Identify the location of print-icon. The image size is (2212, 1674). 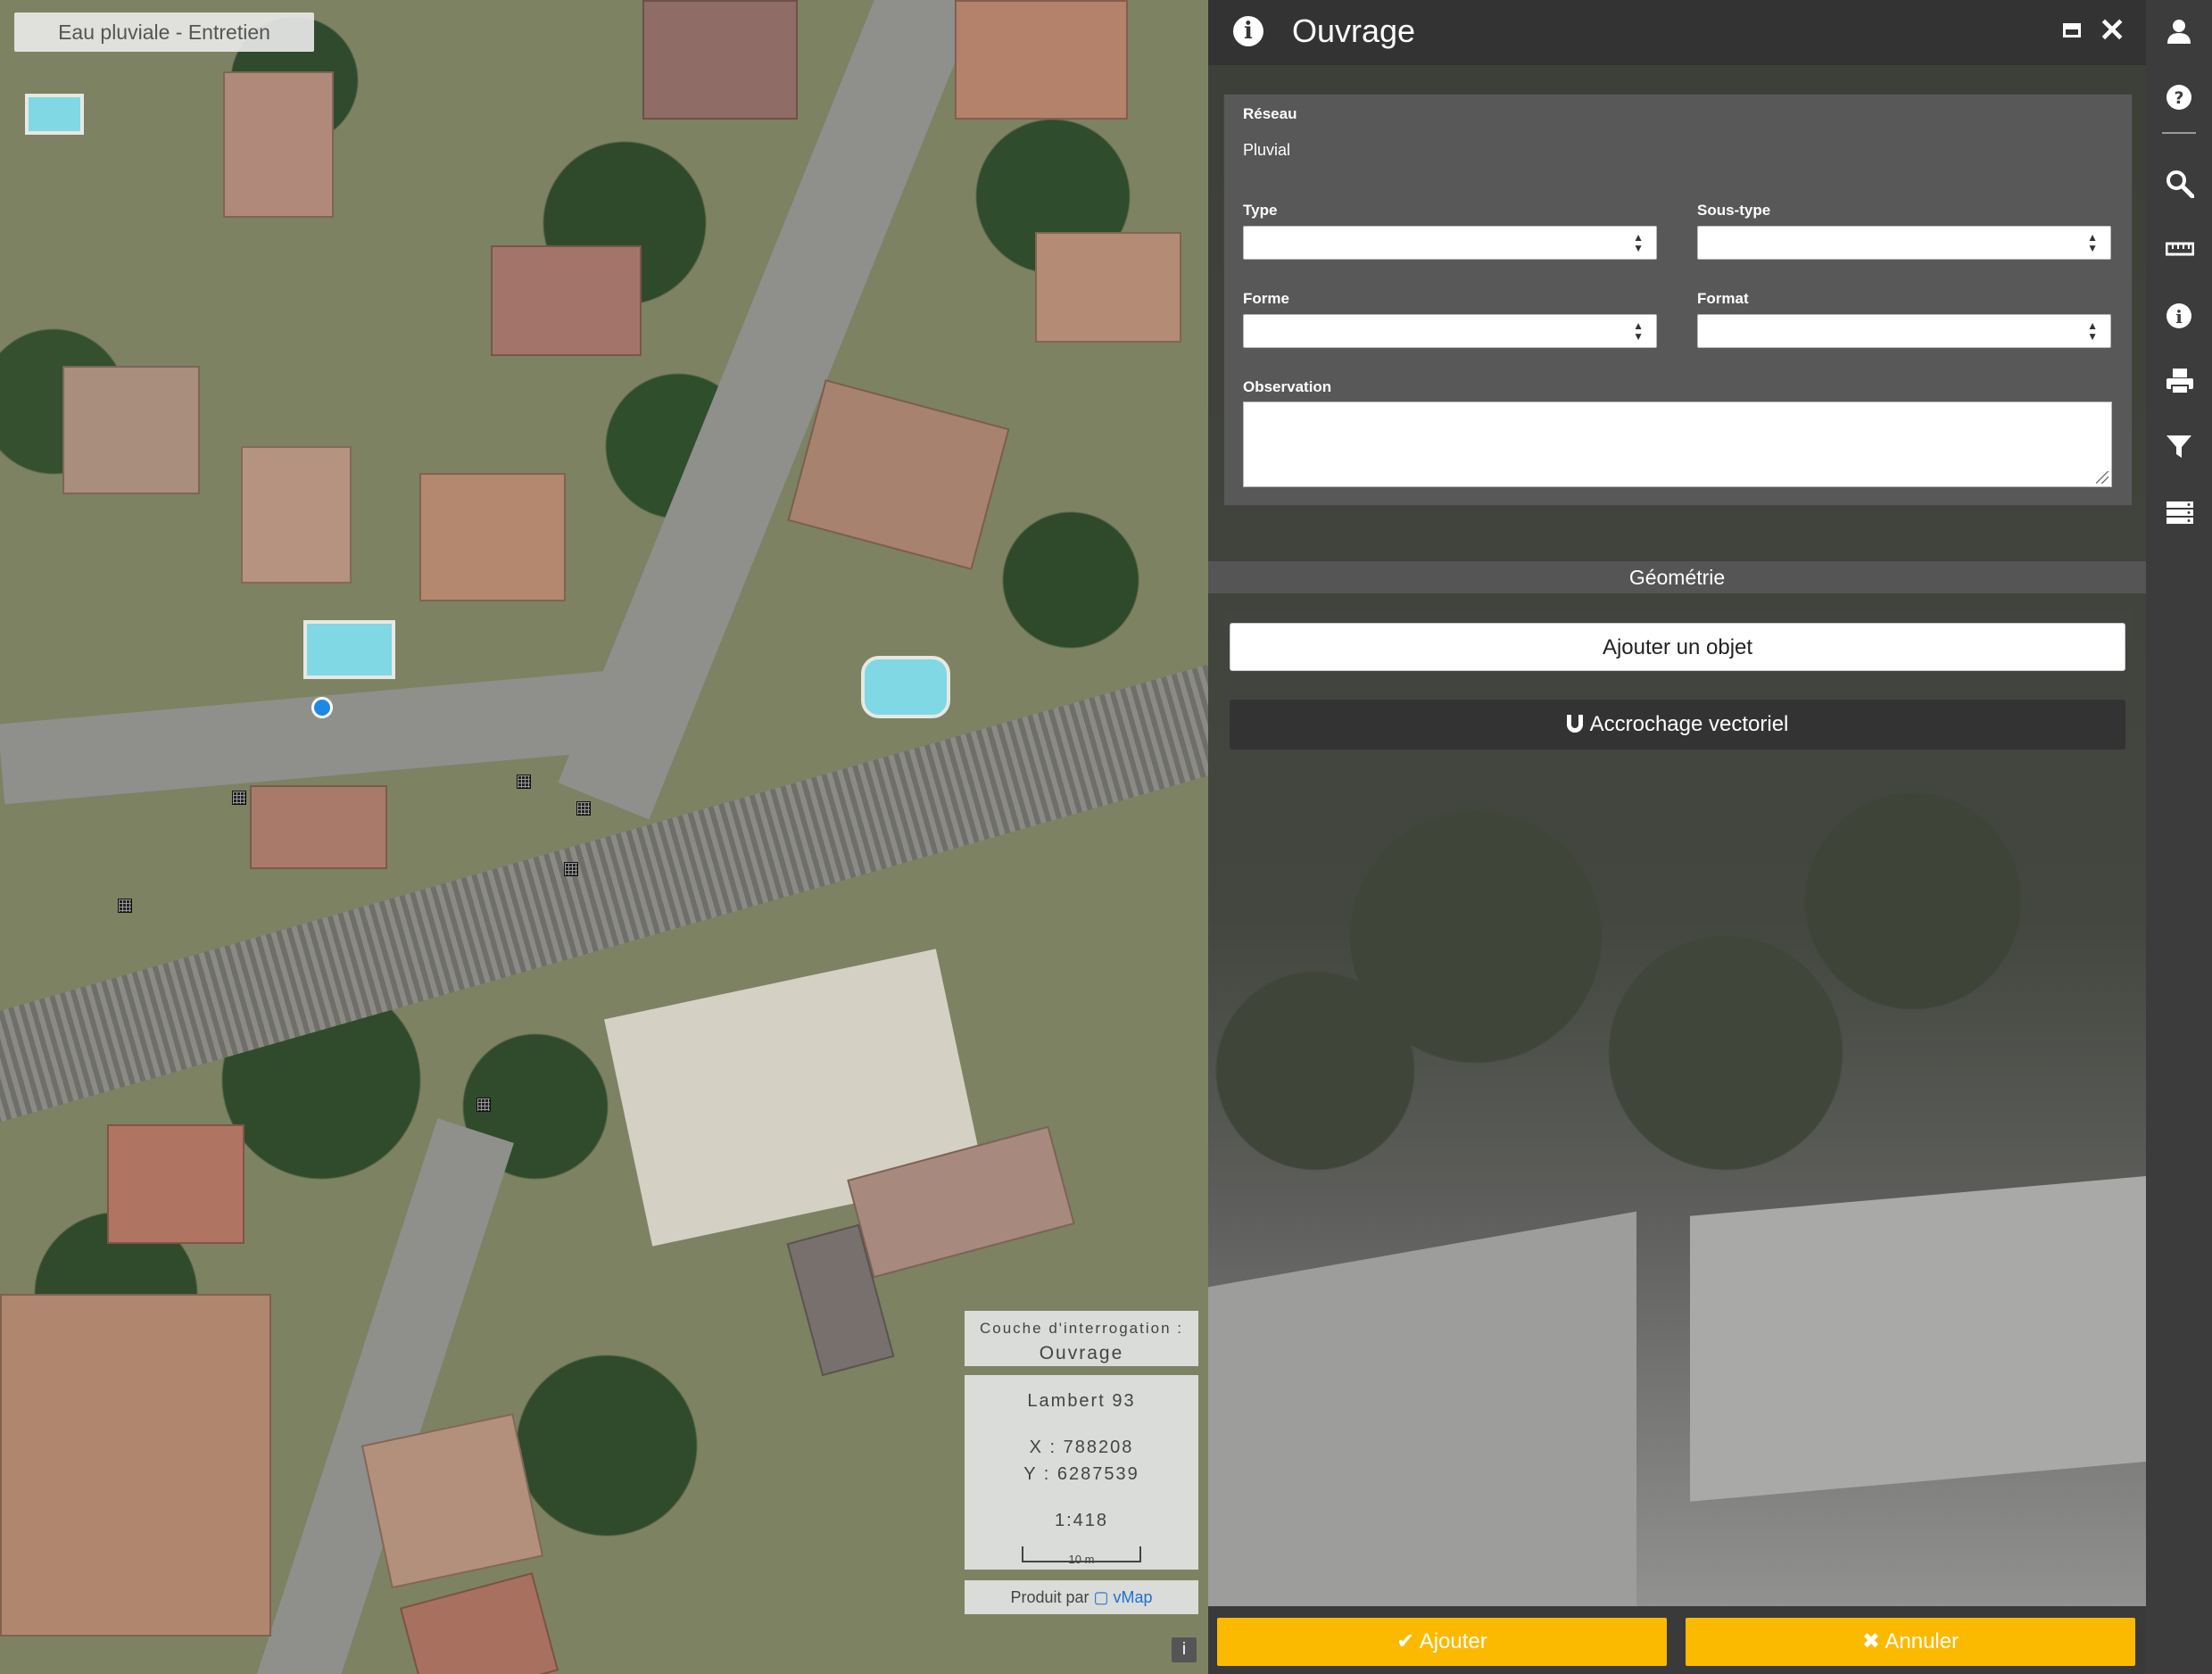
(2179, 382).